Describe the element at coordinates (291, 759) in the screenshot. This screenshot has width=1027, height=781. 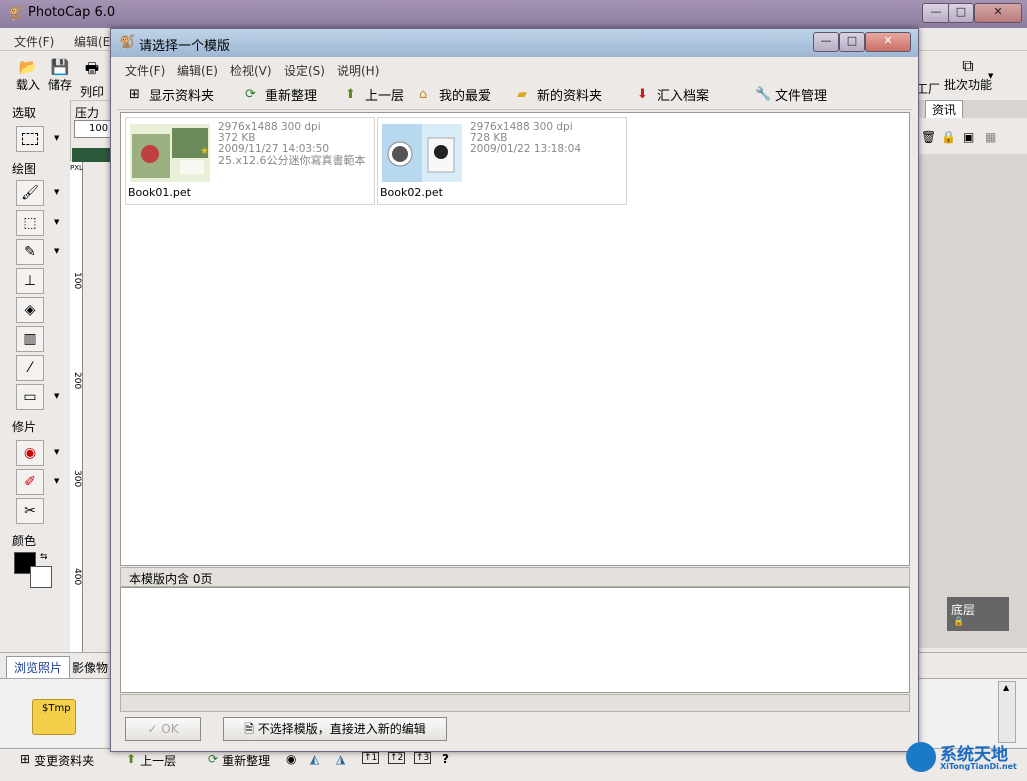
I see `view-eye-icon: ◉` at that location.